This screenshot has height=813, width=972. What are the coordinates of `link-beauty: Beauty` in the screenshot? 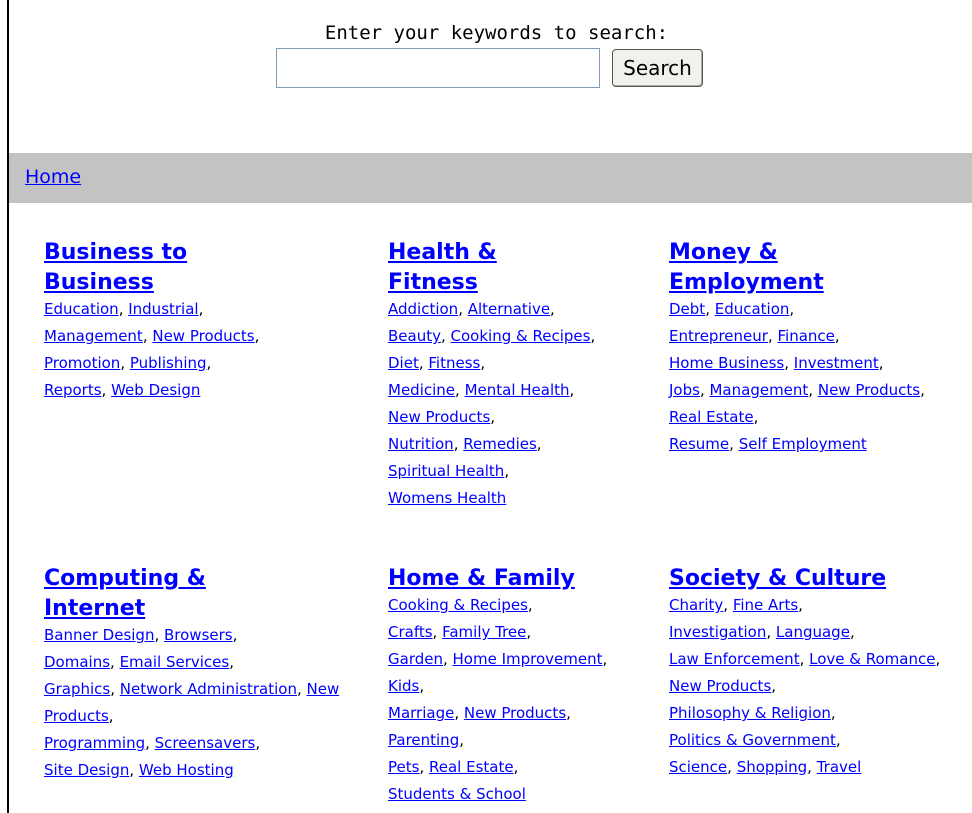 It's located at (414, 336).